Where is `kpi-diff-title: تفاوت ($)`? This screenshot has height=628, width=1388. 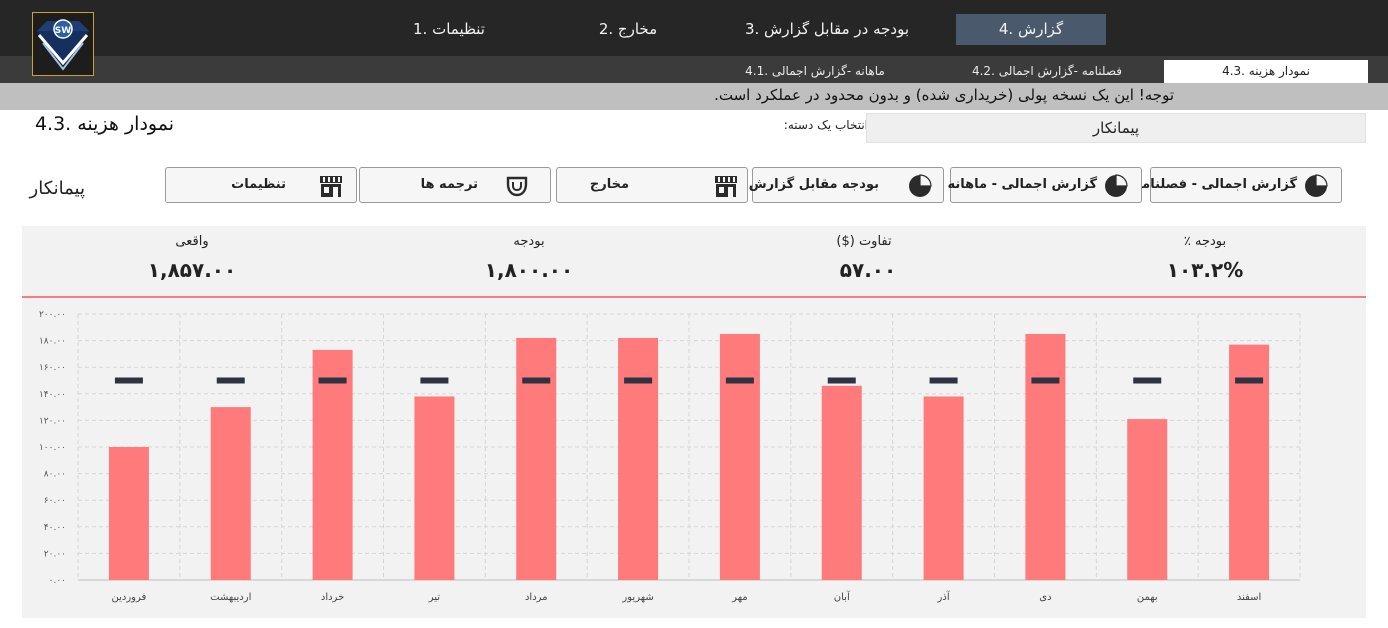 kpi-diff-title: تفاوت ($) is located at coordinates (864, 241).